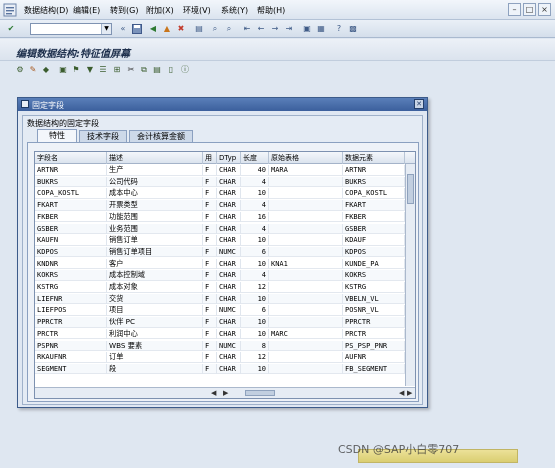  Describe the element at coordinates (20, 70) in the screenshot. I see `other-object-icon: ⚙` at that location.